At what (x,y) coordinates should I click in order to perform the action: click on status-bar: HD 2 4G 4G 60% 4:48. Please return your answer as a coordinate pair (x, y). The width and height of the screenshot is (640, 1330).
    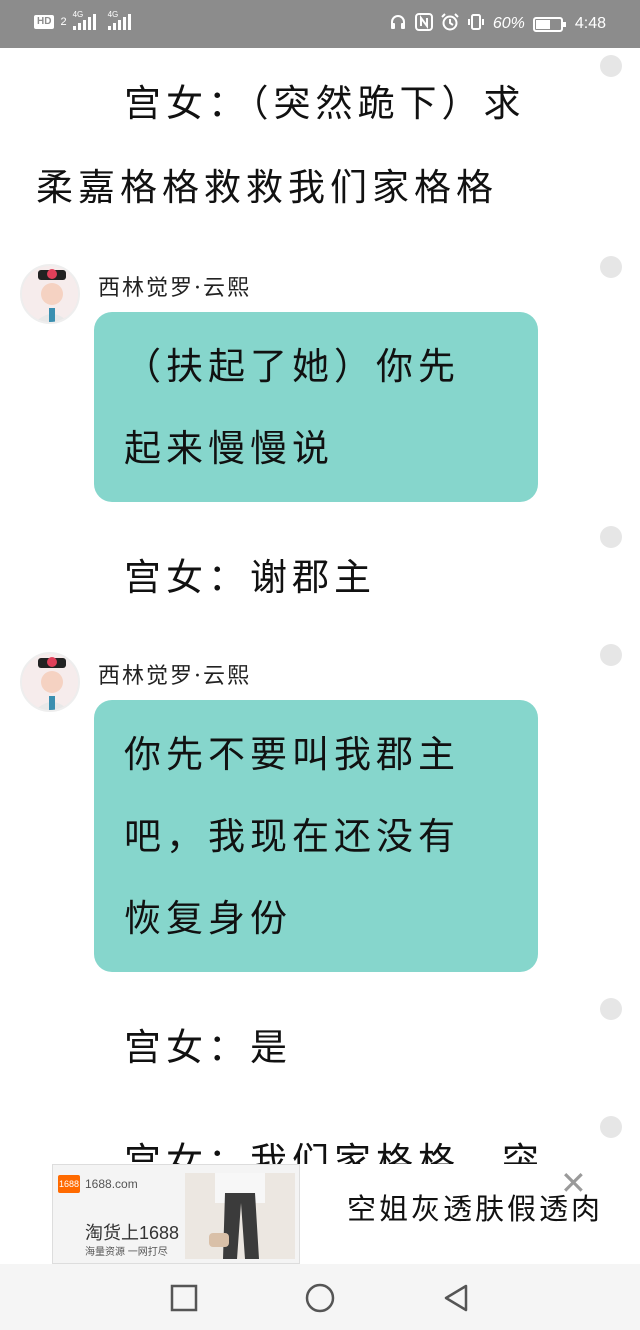
    Looking at the image, I should click on (320, 24).